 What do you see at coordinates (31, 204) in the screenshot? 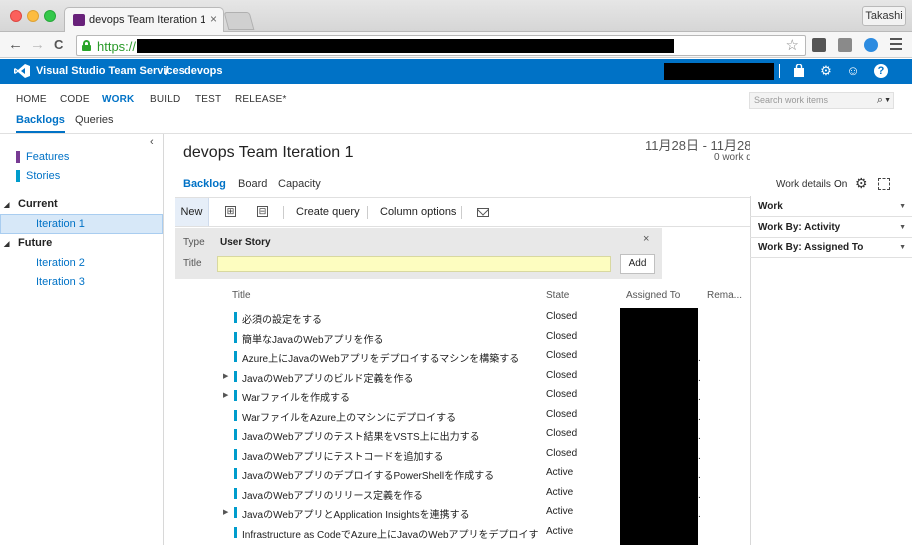
I see `tree-current-header: ◢ Current` at bounding box center [31, 204].